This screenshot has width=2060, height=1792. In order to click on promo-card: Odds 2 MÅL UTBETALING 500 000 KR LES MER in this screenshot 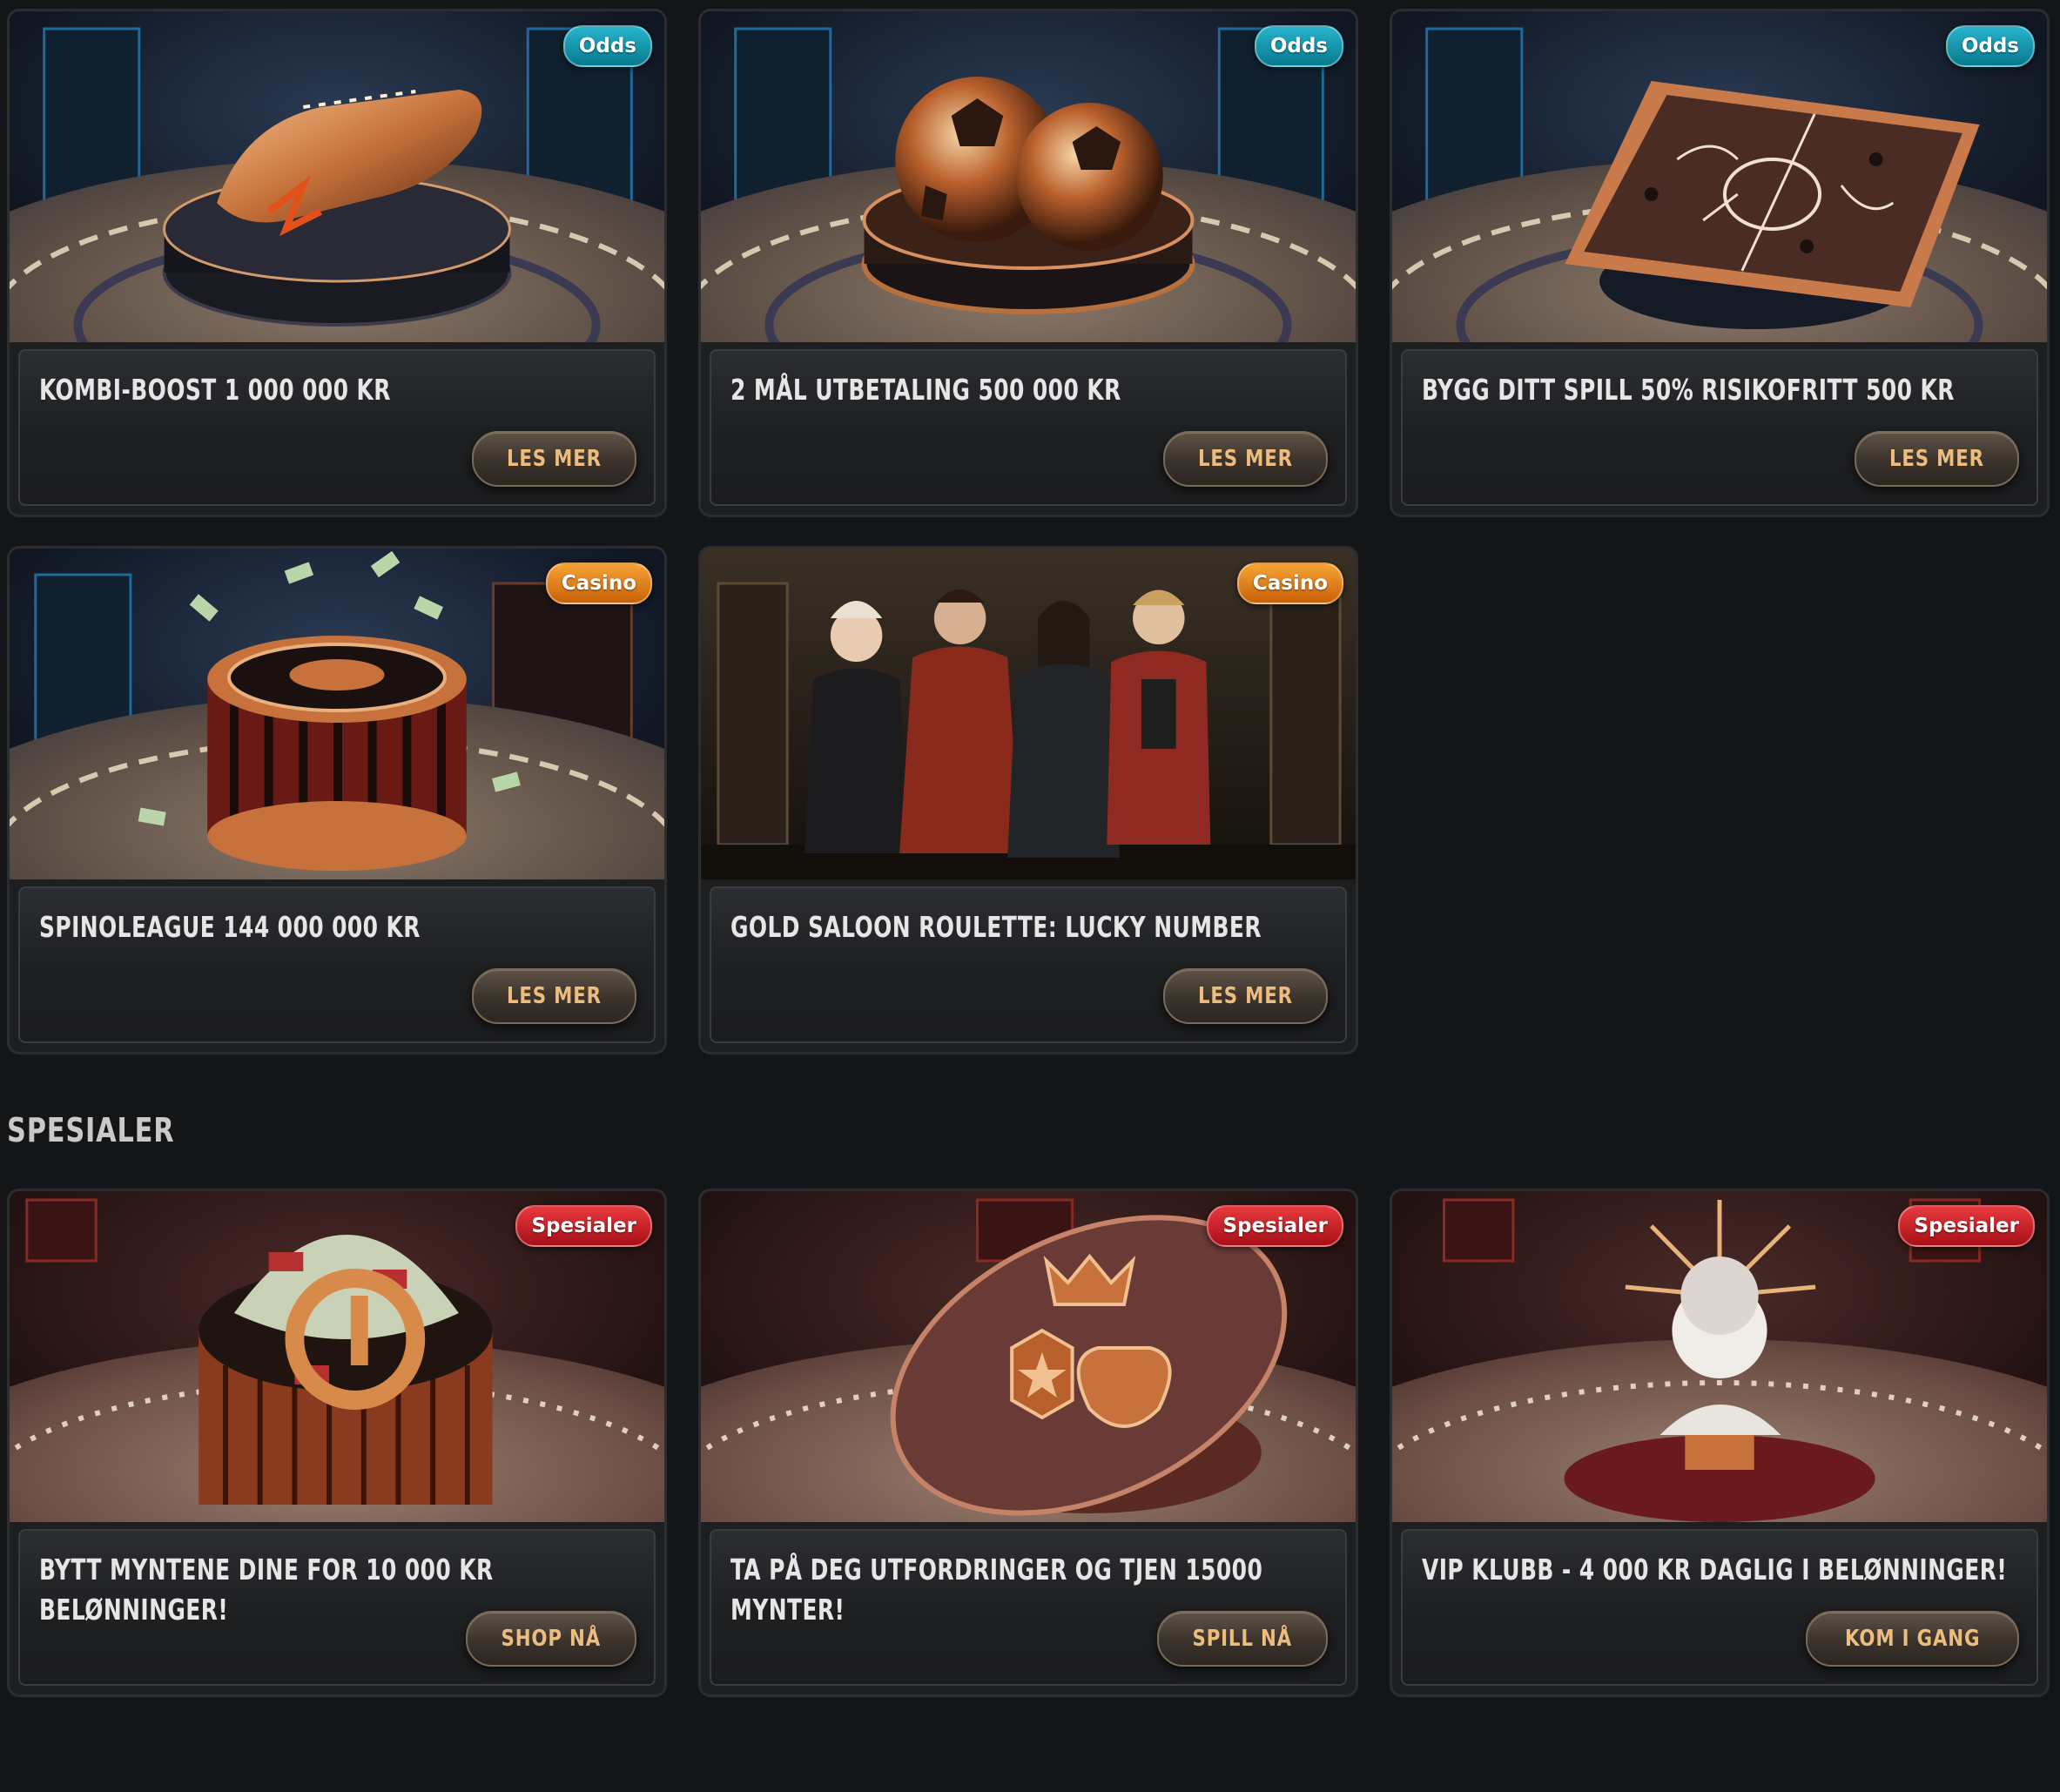, I will do `click(1028, 263)`.